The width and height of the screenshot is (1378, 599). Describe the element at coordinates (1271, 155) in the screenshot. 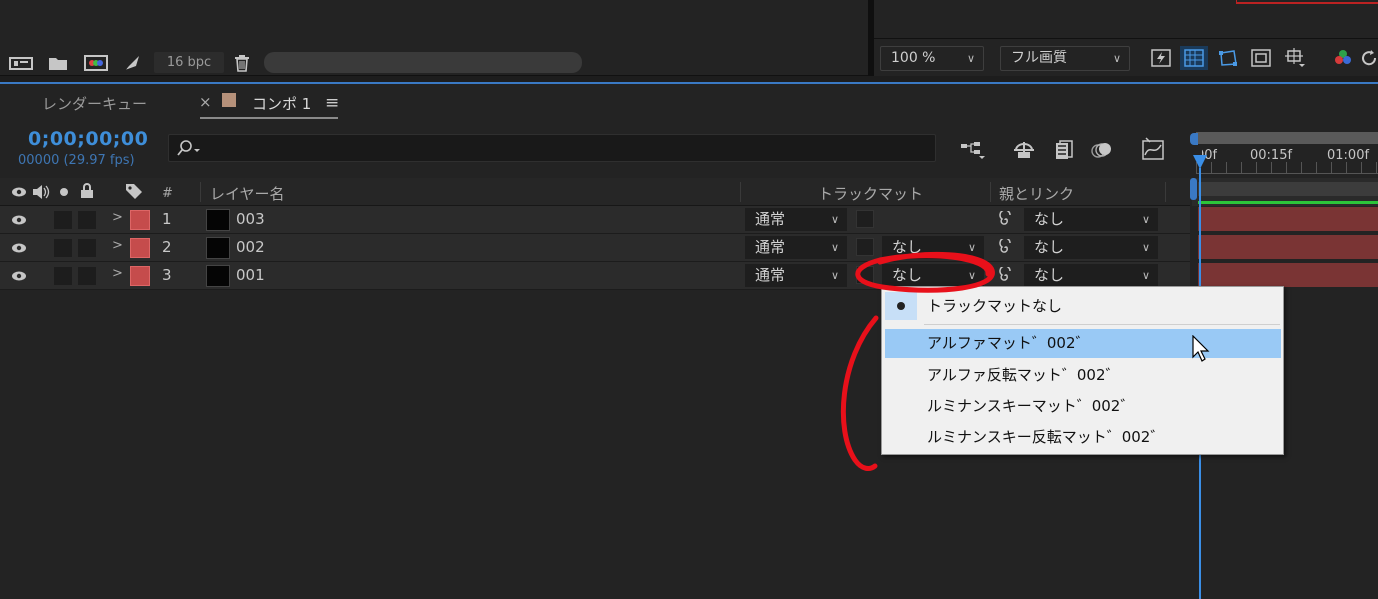

I see `ruler-tick-label: 00:15f` at that location.